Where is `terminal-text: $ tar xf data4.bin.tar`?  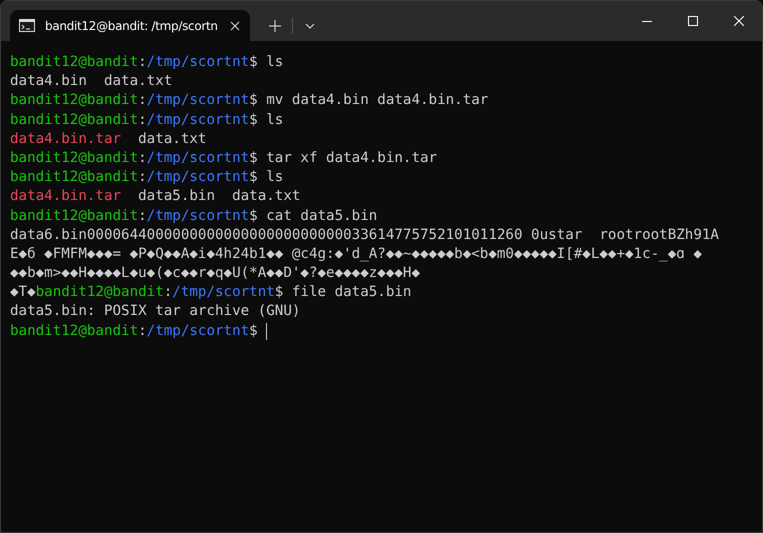 terminal-text: $ tar xf data4.bin.tar is located at coordinates (343, 158).